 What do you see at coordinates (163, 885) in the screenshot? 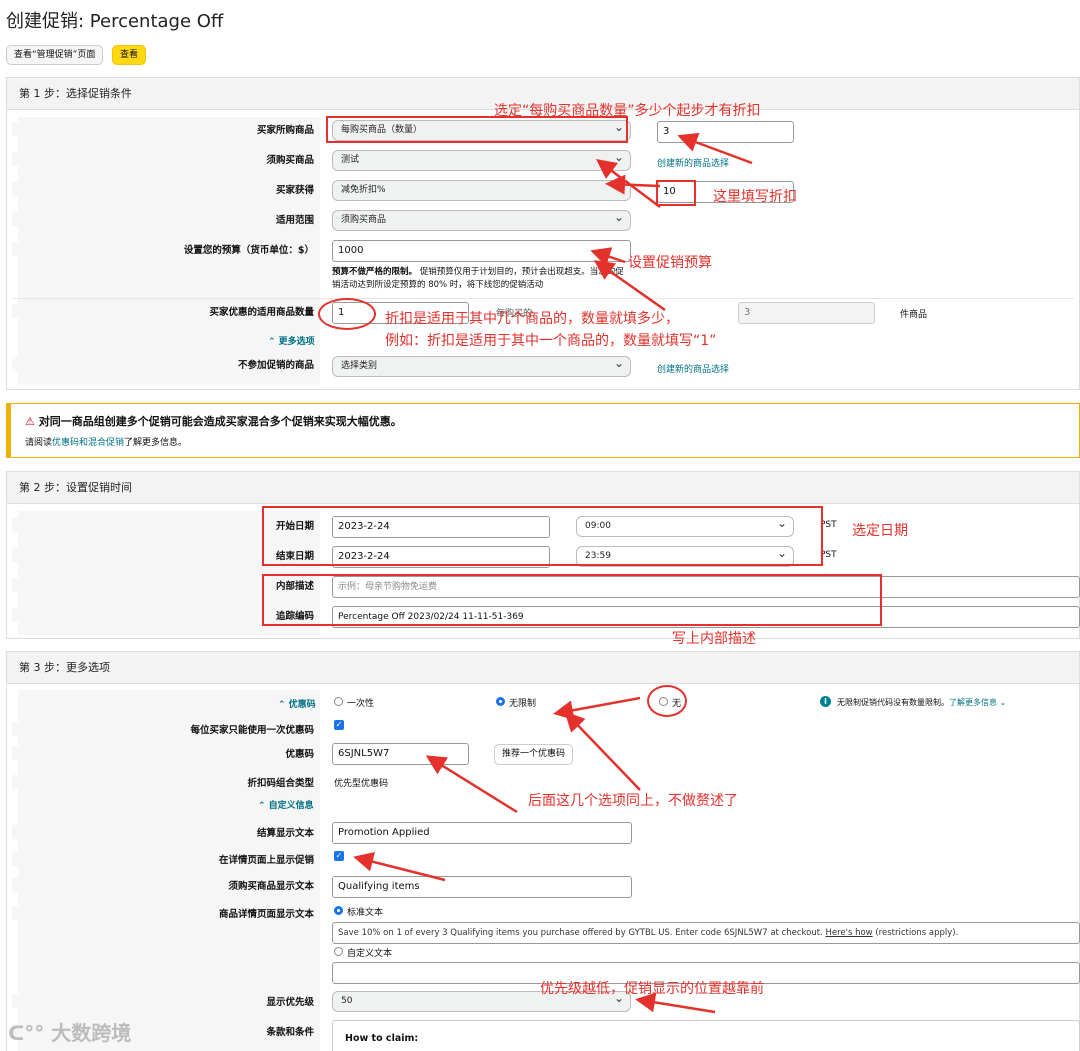
I see `purchased-display-label: 须购买商品显示文本` at bounding box center [163, 885].